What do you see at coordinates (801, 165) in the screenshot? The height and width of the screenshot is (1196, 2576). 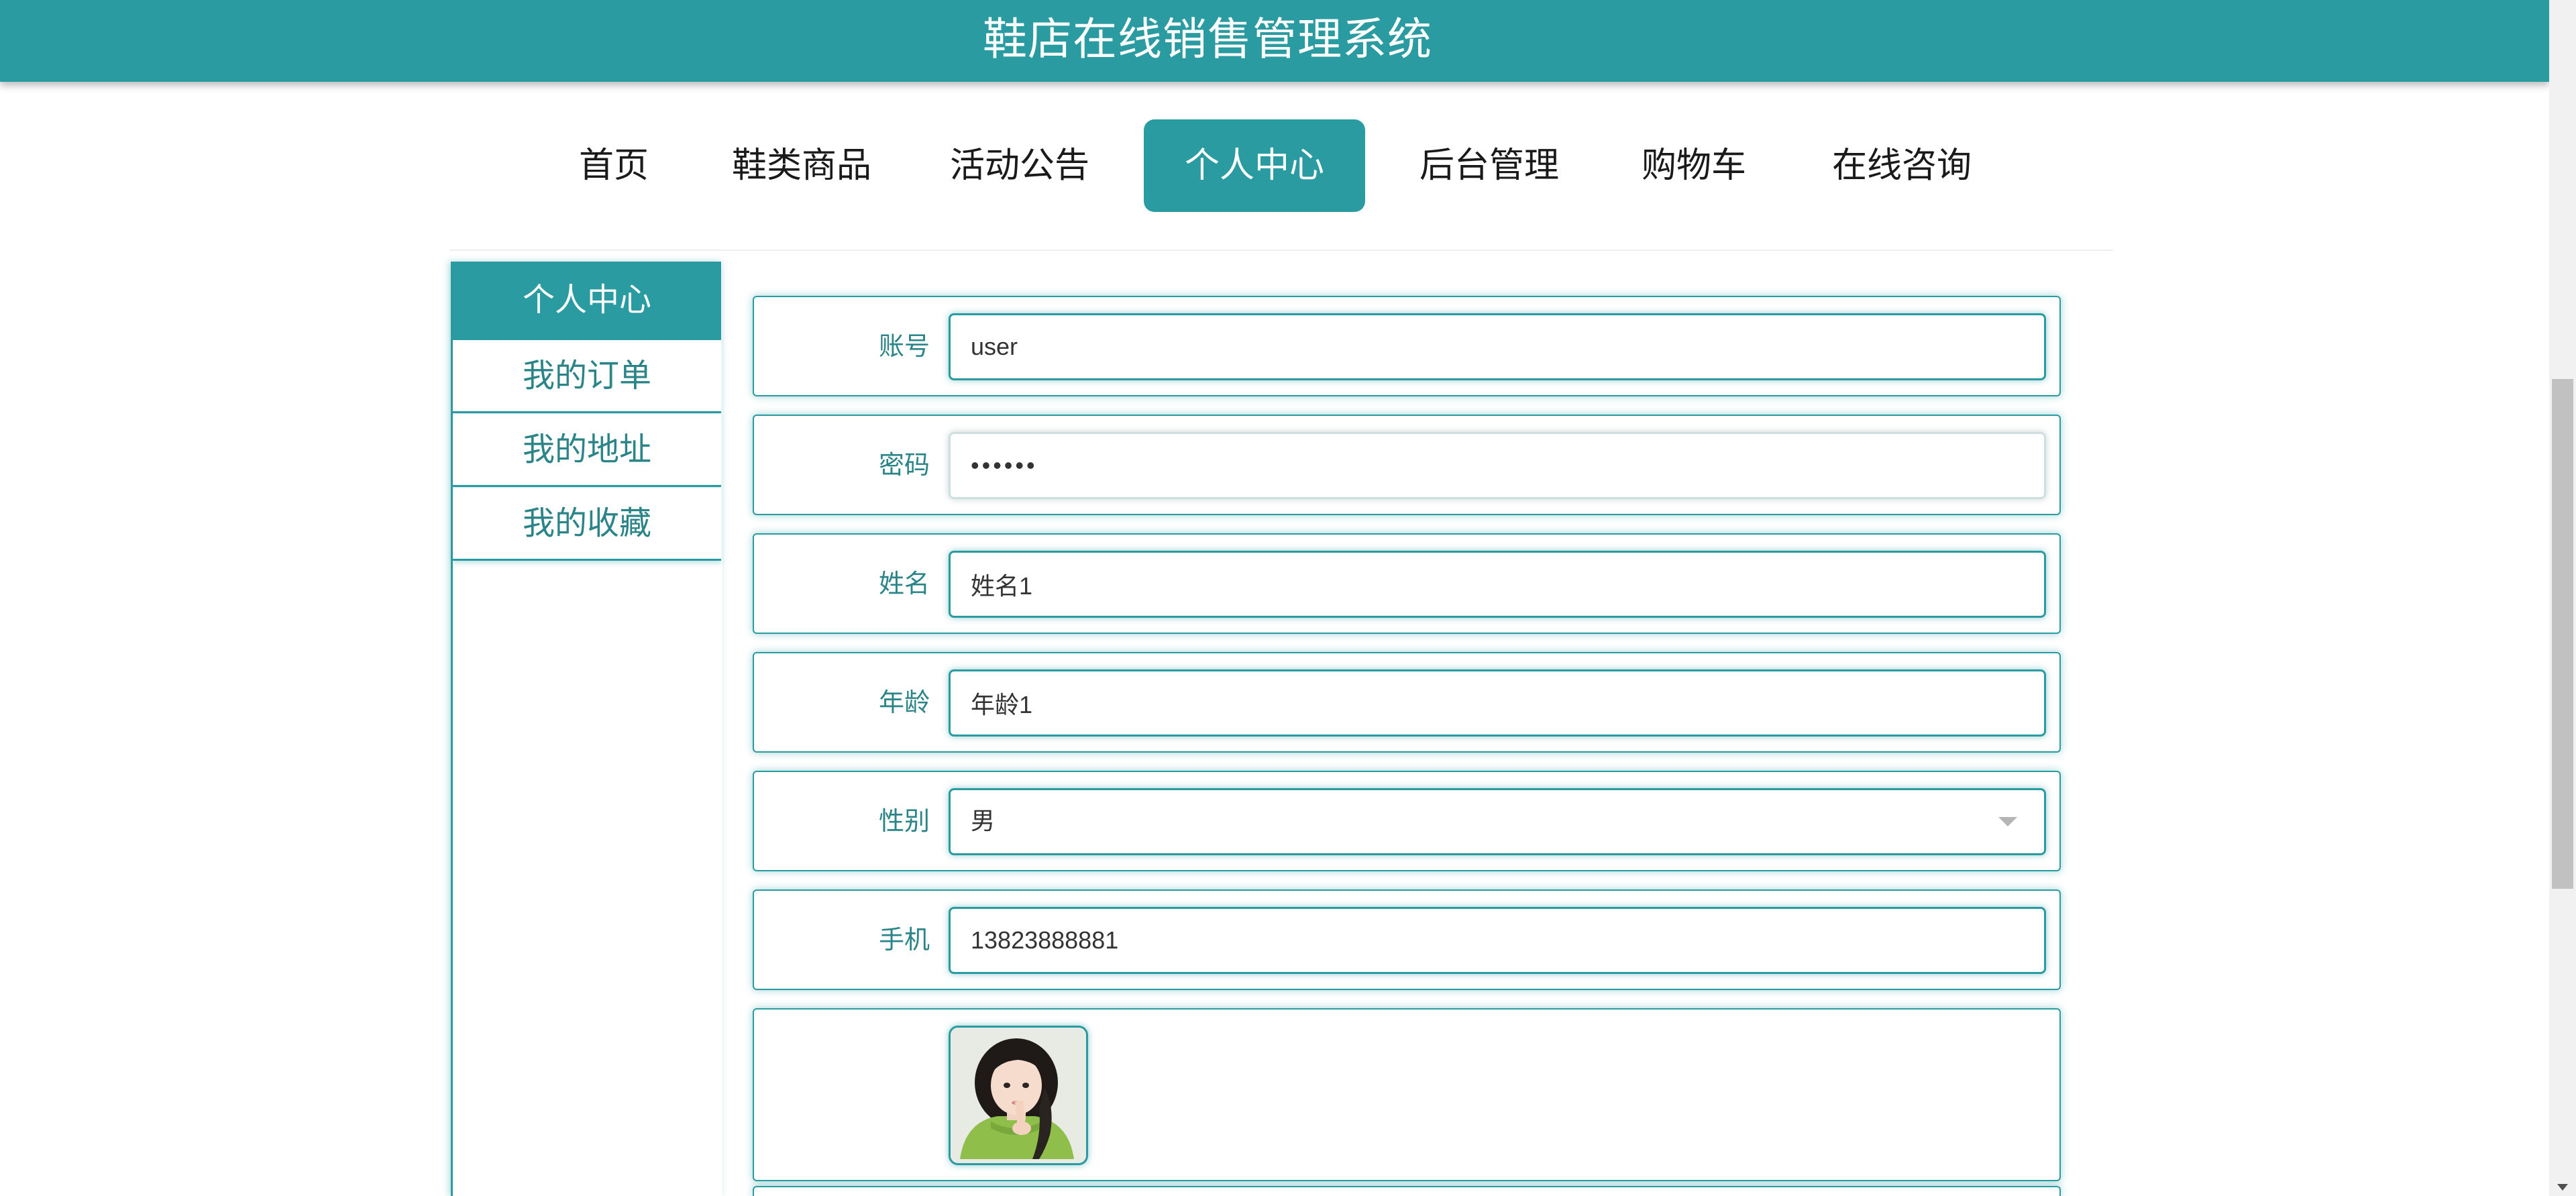 I see `nav-item-shoes: 鞋类商品` at bounding box center [801, 165].